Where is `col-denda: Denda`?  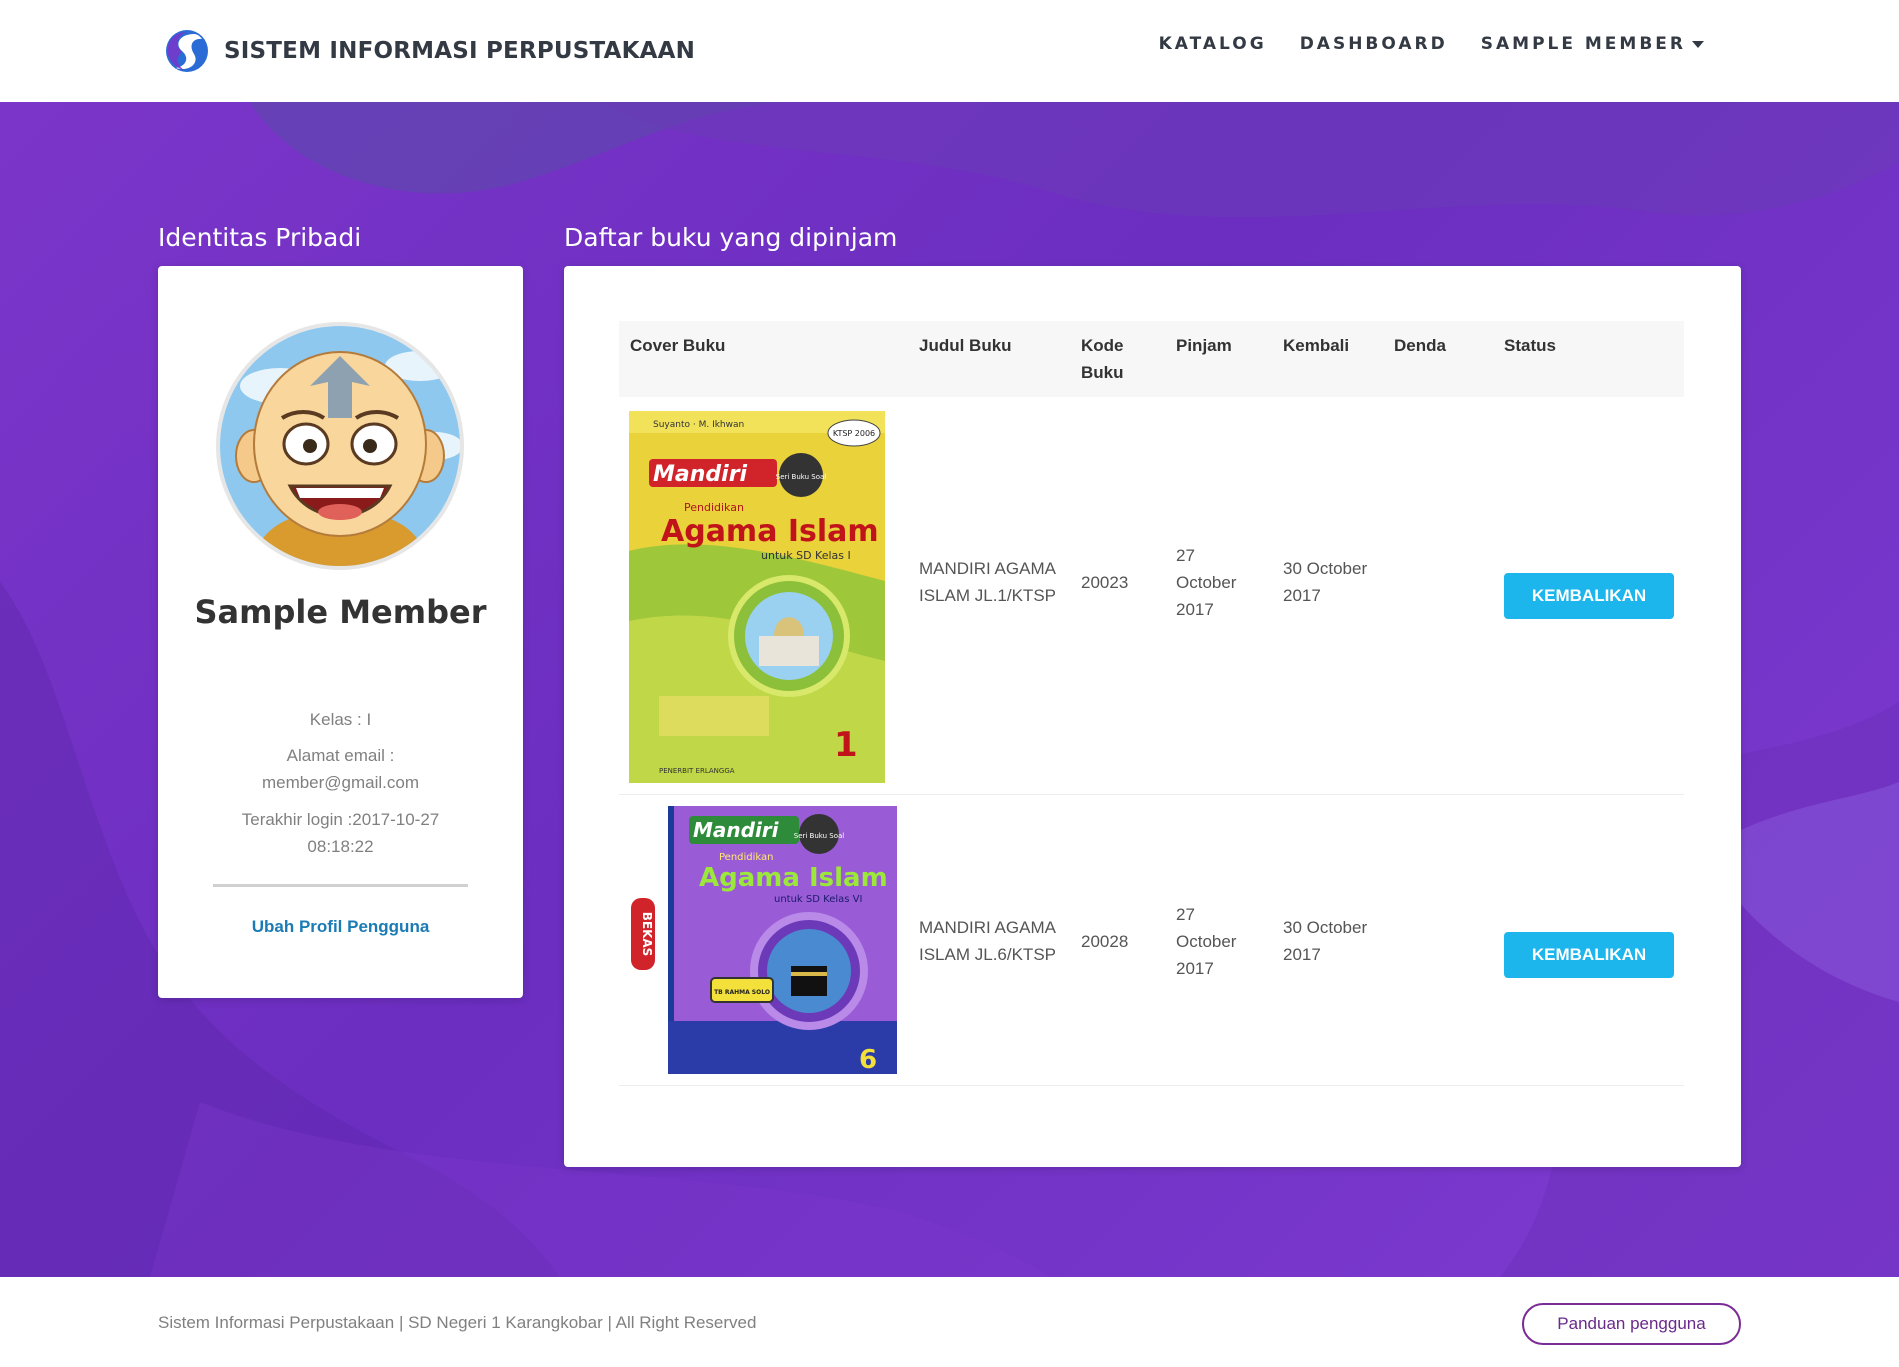
col-denda: Denda is located at coordinates (1420, 345).